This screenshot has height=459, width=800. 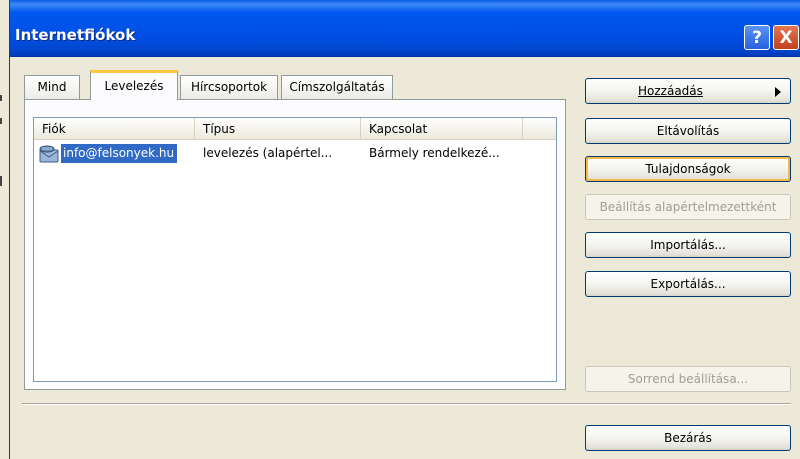 I want to click on help-button: ?, so click(x=757, y=37).